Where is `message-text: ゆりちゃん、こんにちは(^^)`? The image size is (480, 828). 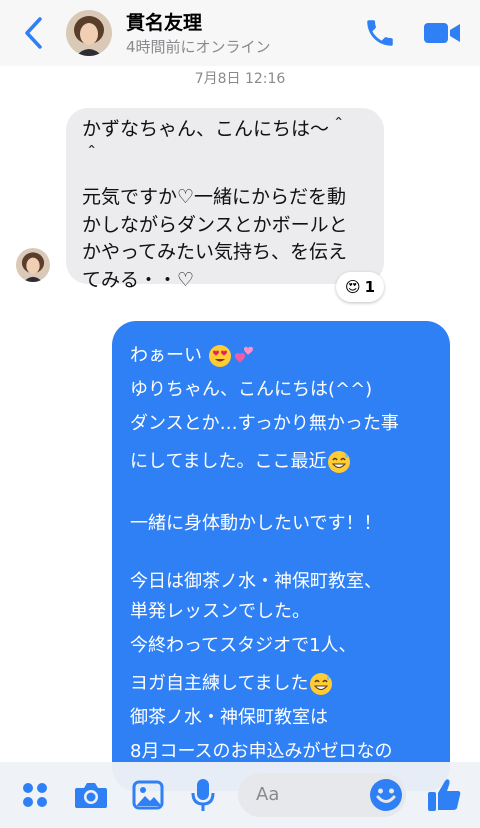 message-text: ゆりちゃん、こんにちは(^^) is located at coordinates (251, 389).